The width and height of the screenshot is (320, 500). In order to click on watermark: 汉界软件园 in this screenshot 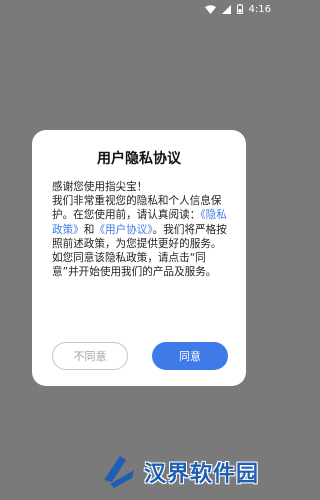, I will do `click(188, 472)`.